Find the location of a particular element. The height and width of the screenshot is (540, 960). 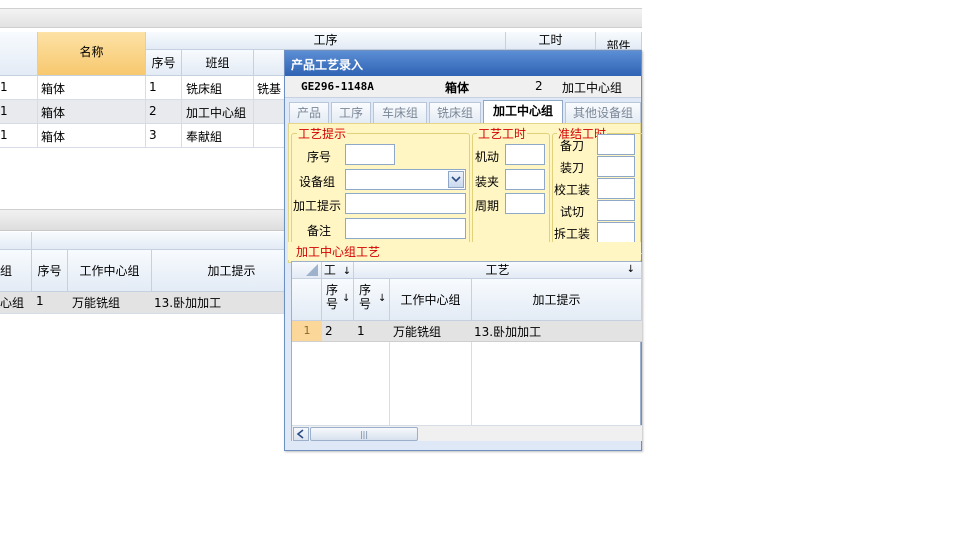

machining-grid-title: 加工中心组工艺 is located at coordinates (338, 252).